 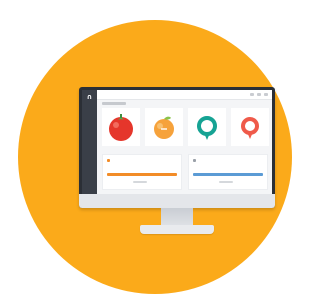 I want to click on red-location-pin-icon, so click(x=250, y=128).